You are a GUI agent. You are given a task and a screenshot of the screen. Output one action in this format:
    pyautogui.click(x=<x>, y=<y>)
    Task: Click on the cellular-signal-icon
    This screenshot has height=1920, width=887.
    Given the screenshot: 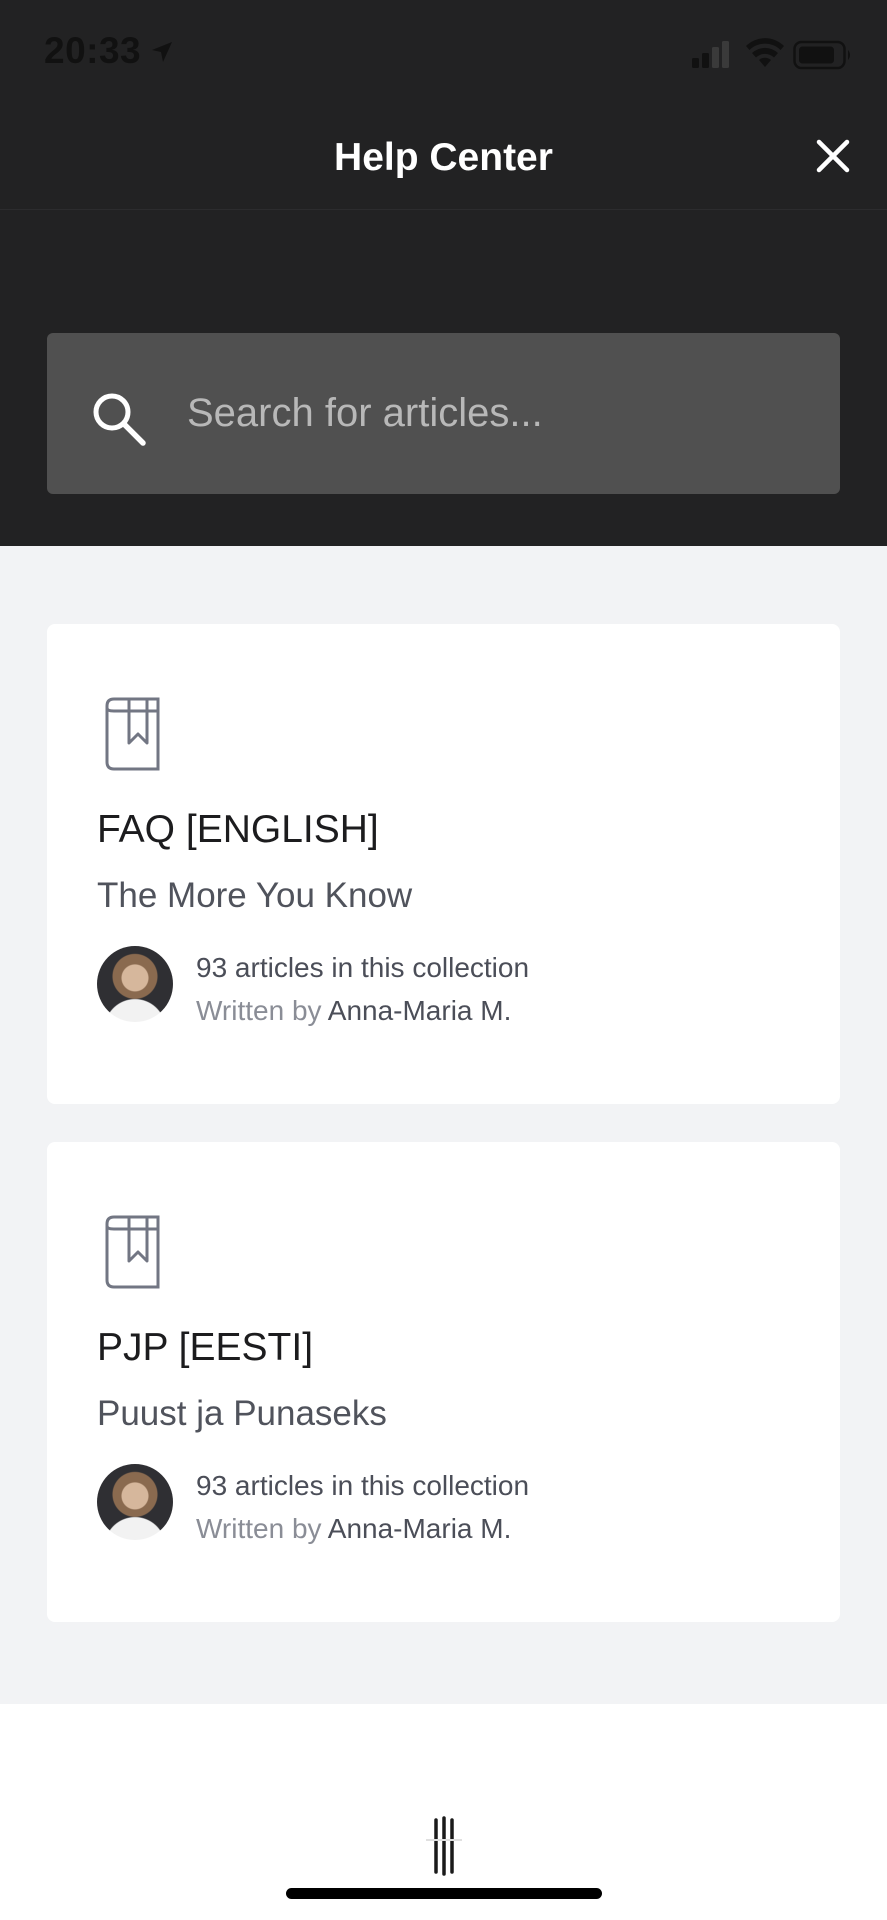 What is the action you would take?
    pyautogui.click(x=710, y=54)
    